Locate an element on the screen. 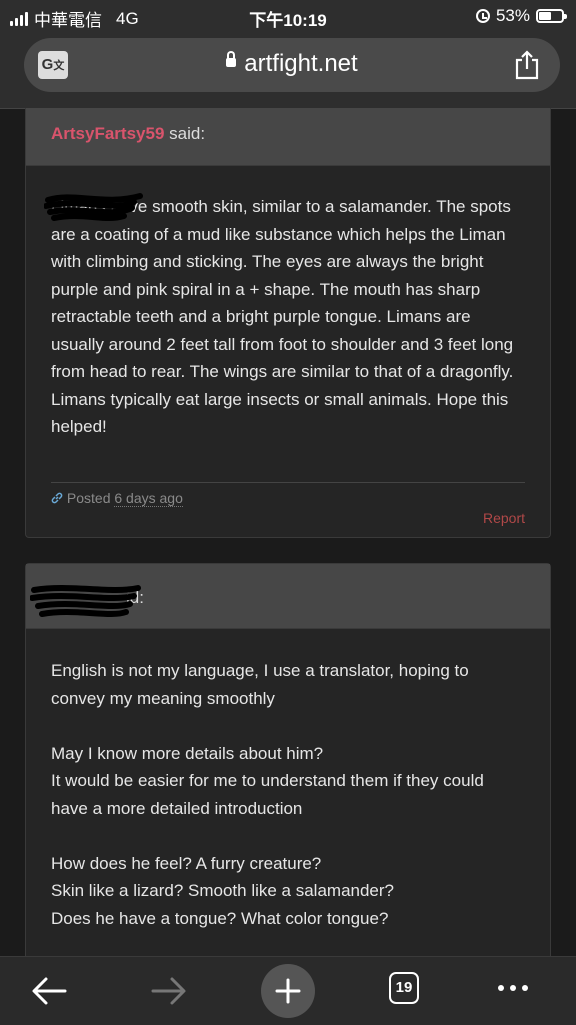  said-label: said: is located at coordinates (187, 133).